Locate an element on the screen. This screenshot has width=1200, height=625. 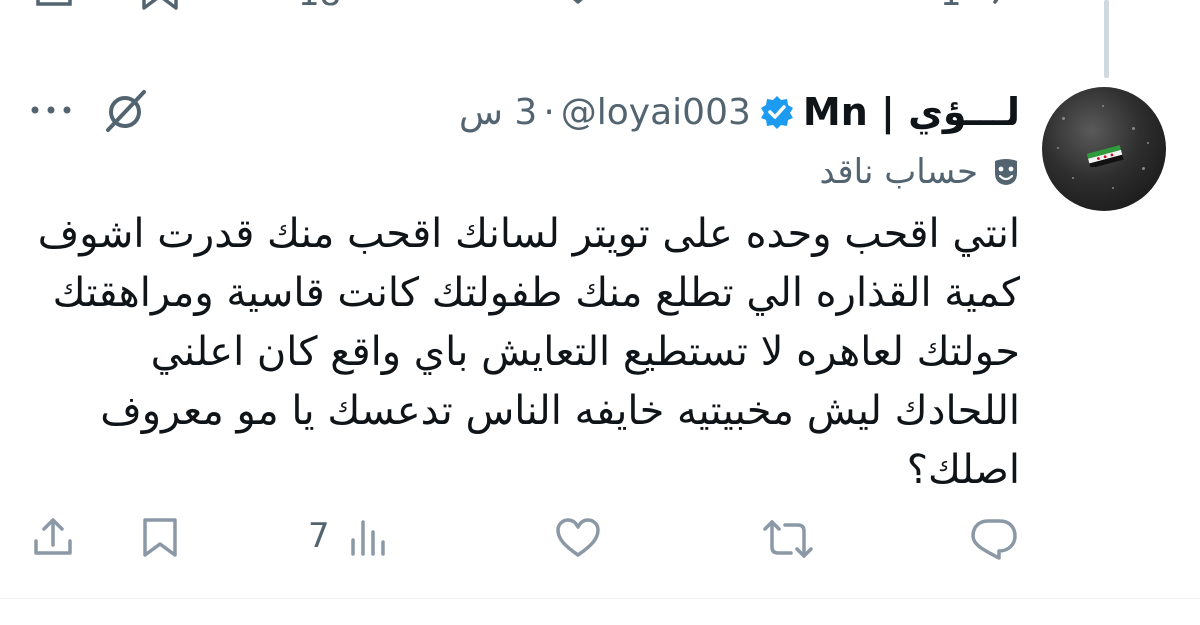
replies-count: 1 is located at coordinates (951, 7).